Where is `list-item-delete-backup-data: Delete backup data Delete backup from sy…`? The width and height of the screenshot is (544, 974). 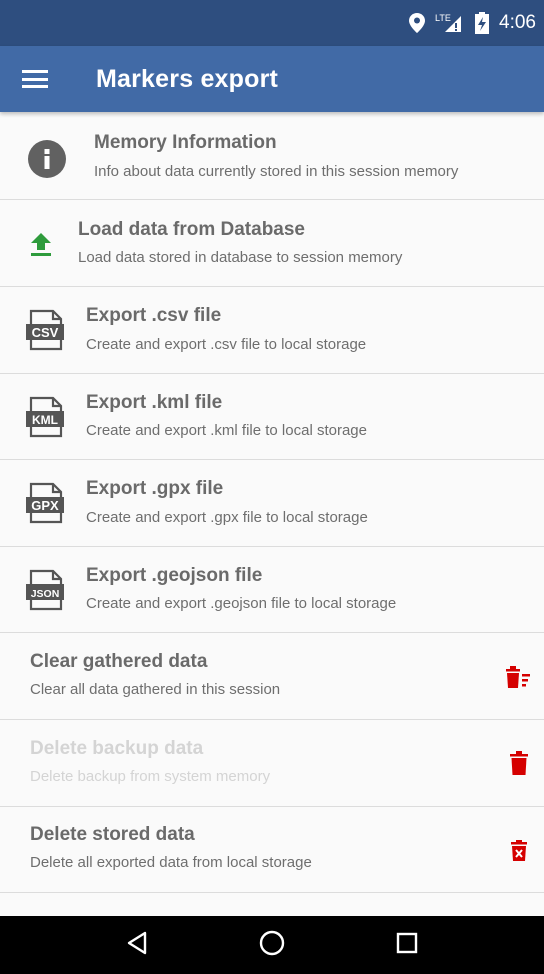 list-item-delete-backup-data: Delete backup data Delete backup from sy… is located at coordinates (272, 763).